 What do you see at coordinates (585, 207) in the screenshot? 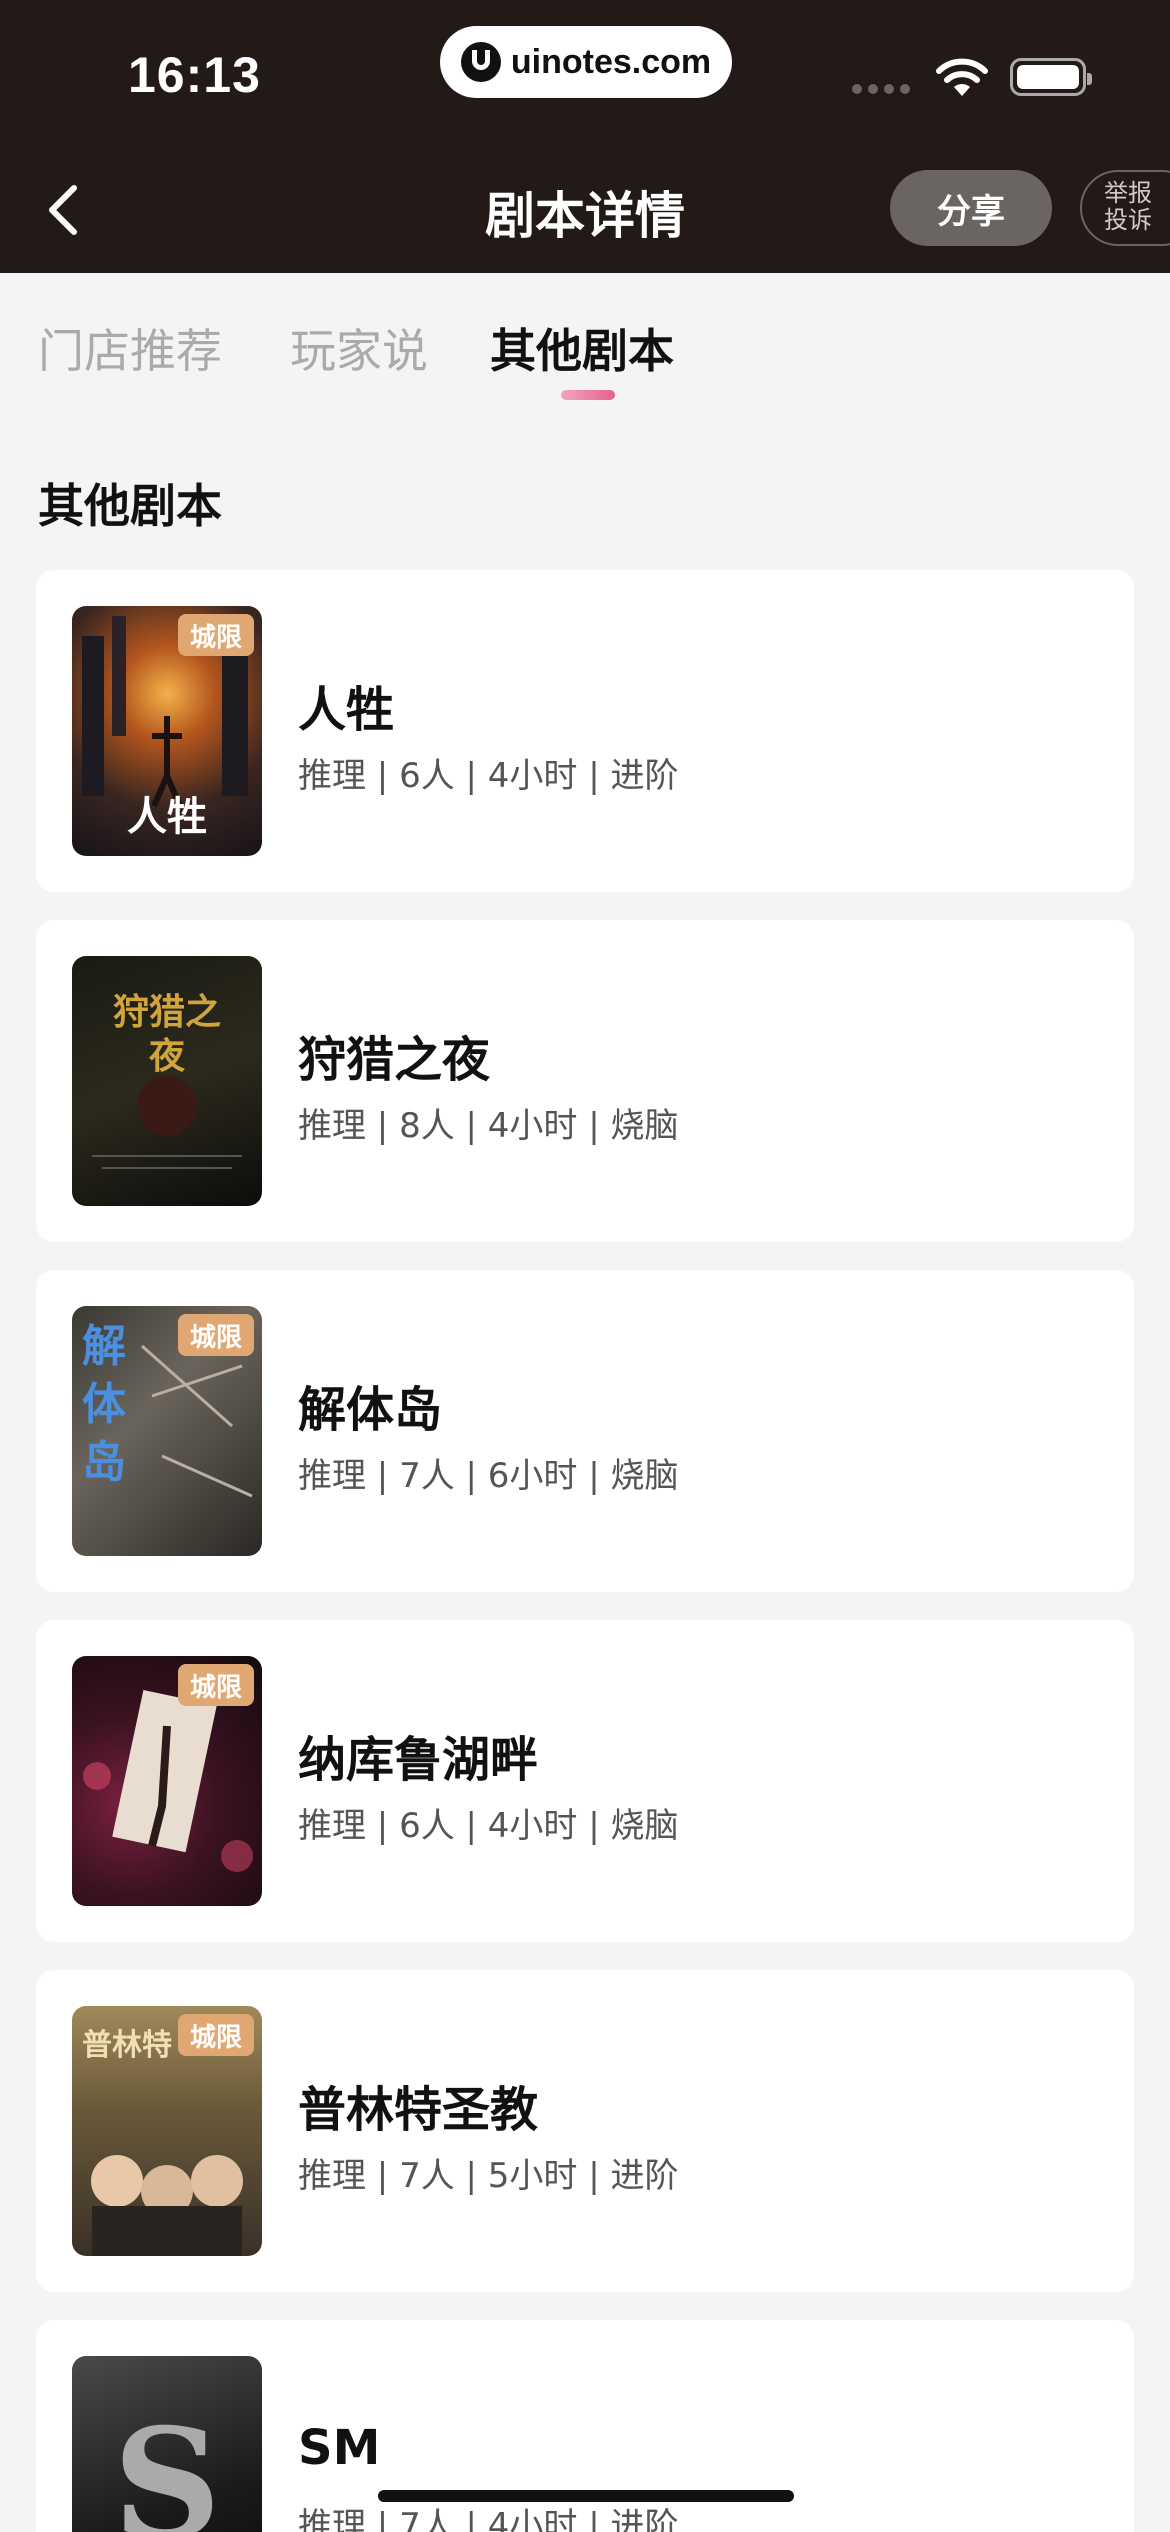
I see `nav-bar: 剧本详情 分享 举报 投诉` at bounding box center [585, 207].